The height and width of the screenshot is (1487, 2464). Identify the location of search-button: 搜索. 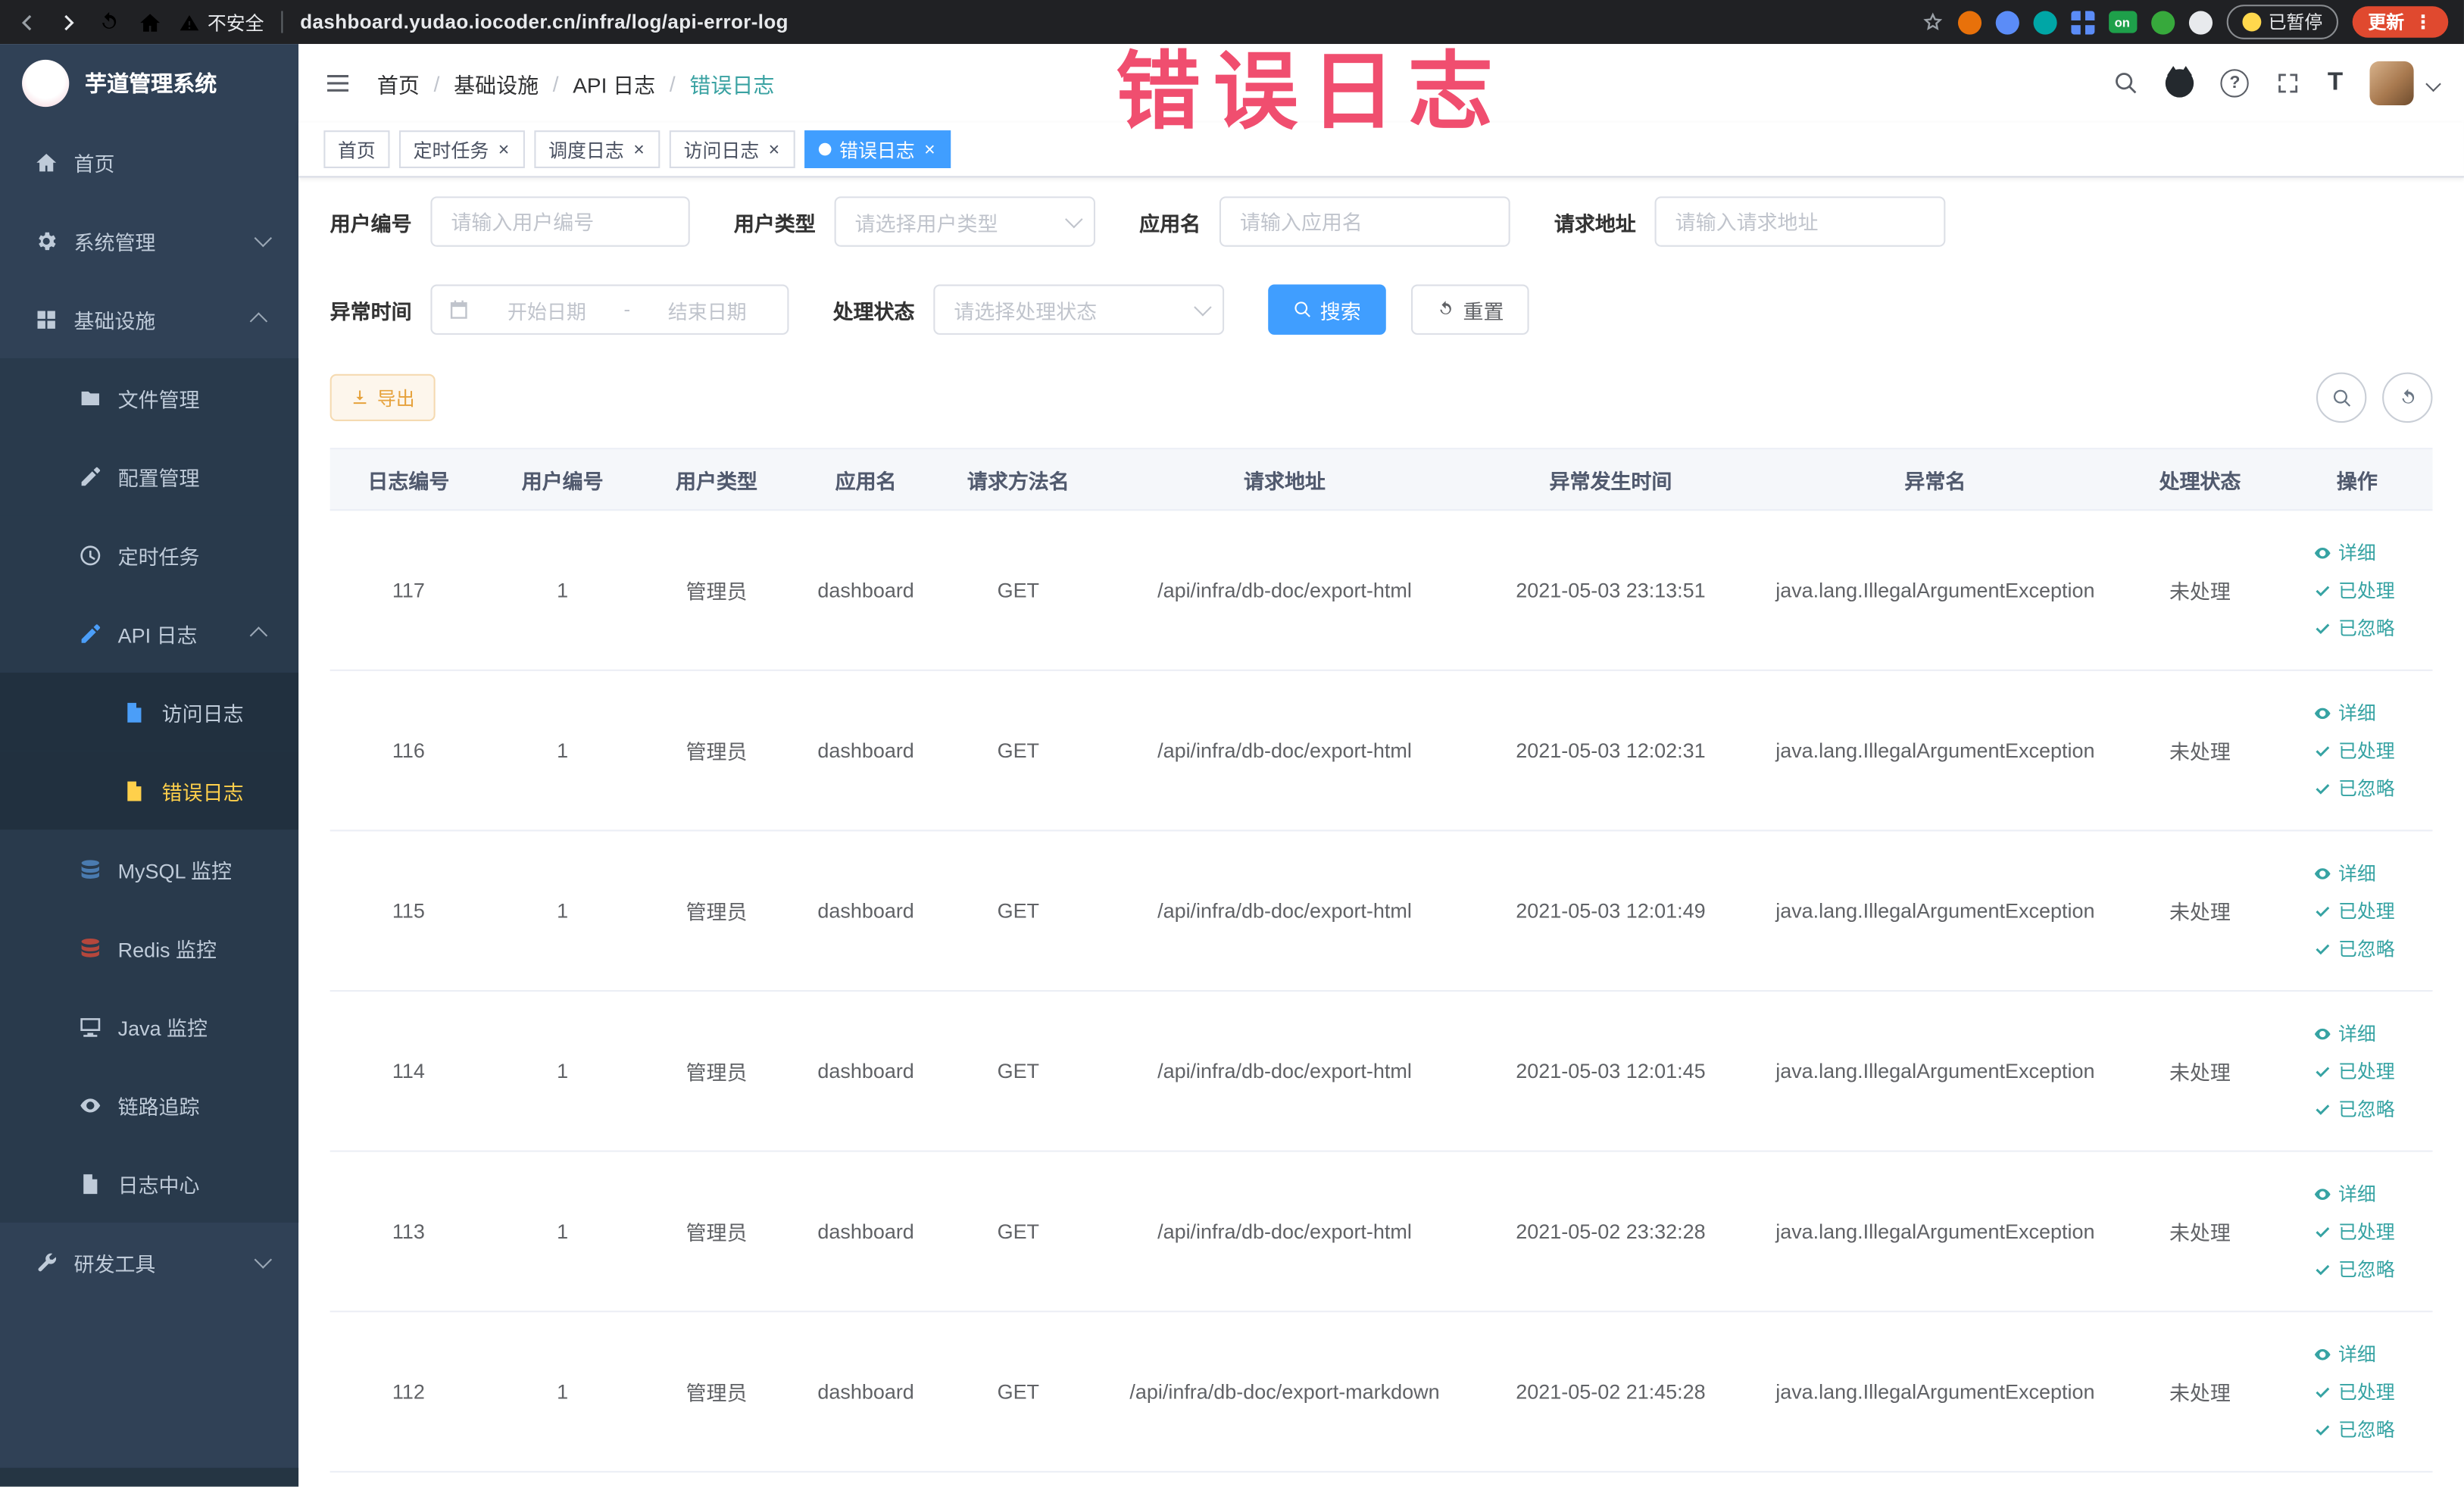
(1327, 309).